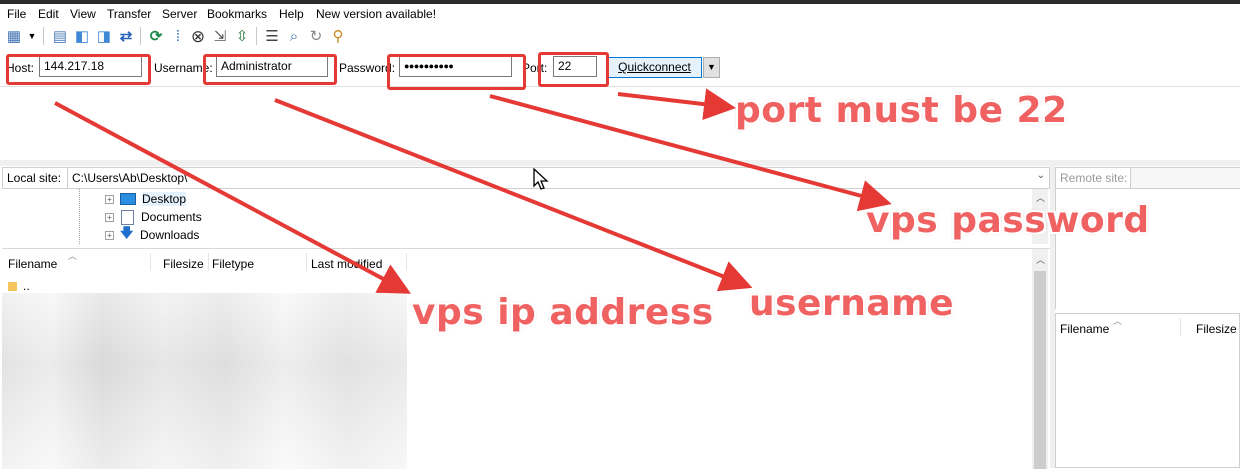  I want to click on filter-icon: ☰, so click(272, 36).